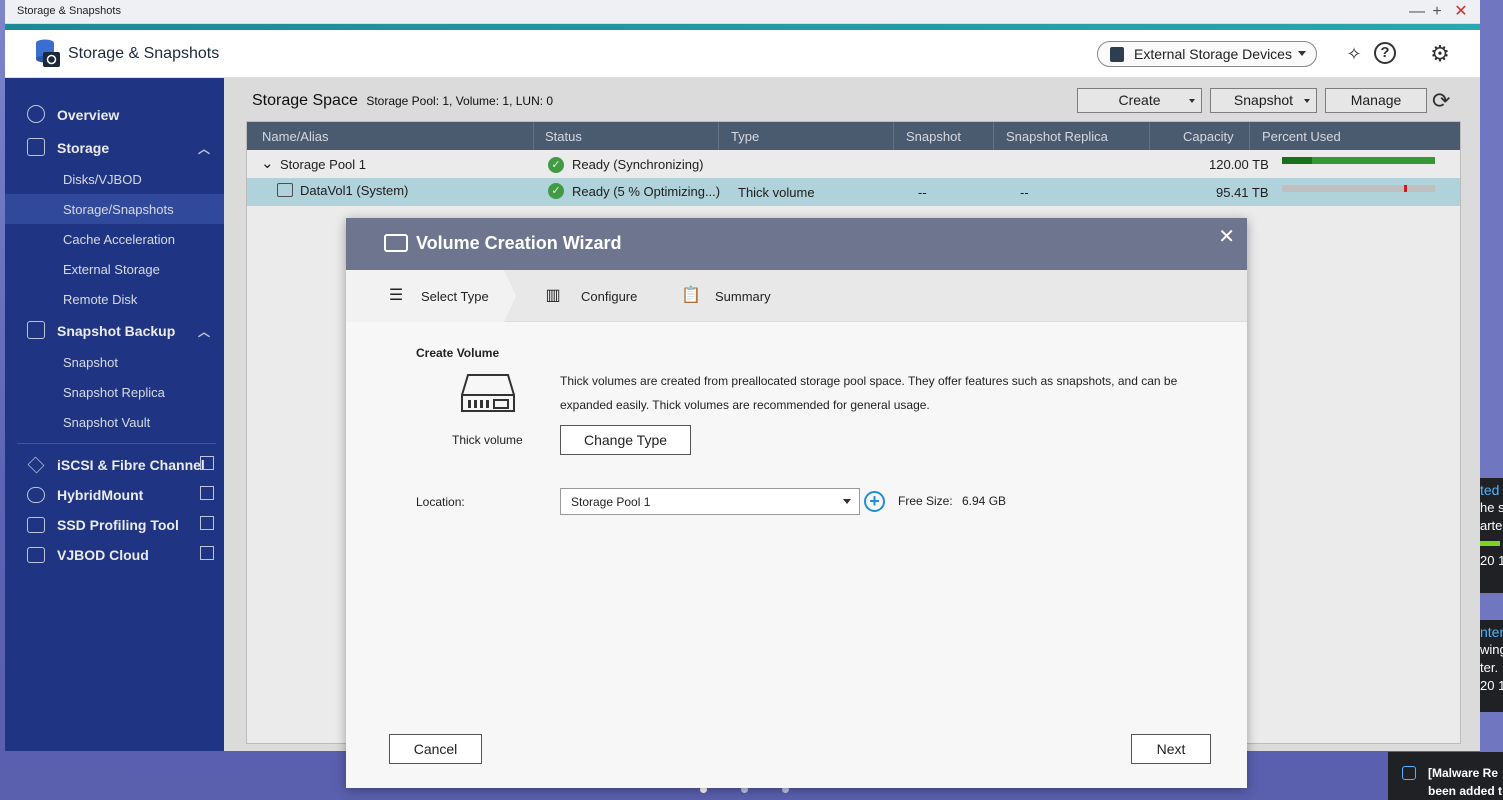  What do you see at coordinates (1490, 543) in the screenshot?
I see `notif-progress` at bounding box center [1490, 543].